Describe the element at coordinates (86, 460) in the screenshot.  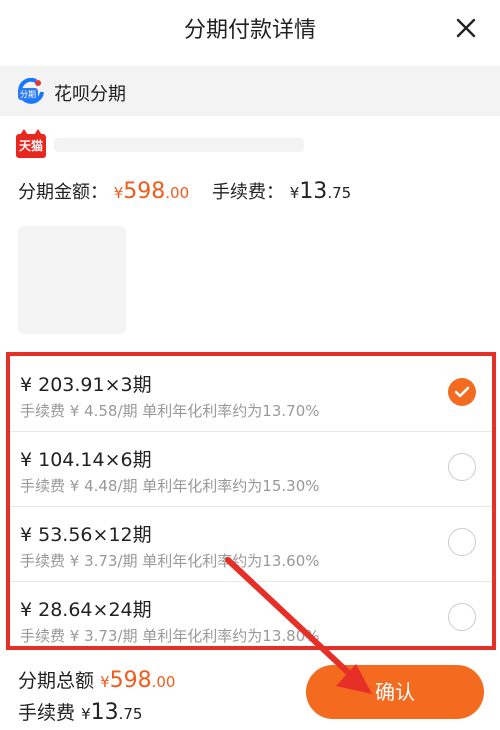
I see `plan-amount: ¥ 104.14×6期` at that location.